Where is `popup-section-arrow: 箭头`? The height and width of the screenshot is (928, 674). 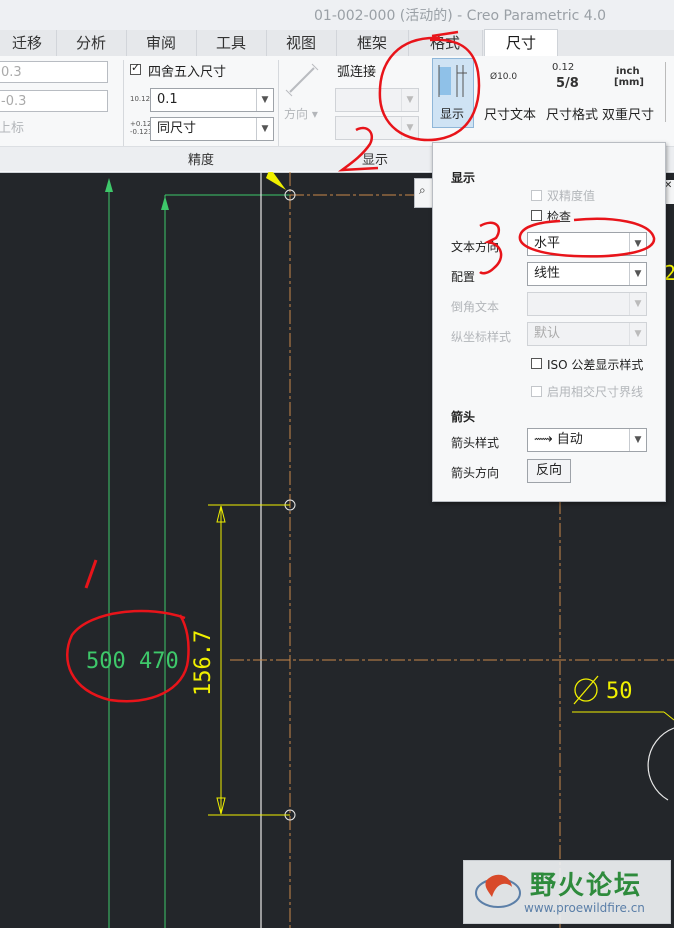 popup-section-arrow: 箭头 is located at coordinates (463, 417).